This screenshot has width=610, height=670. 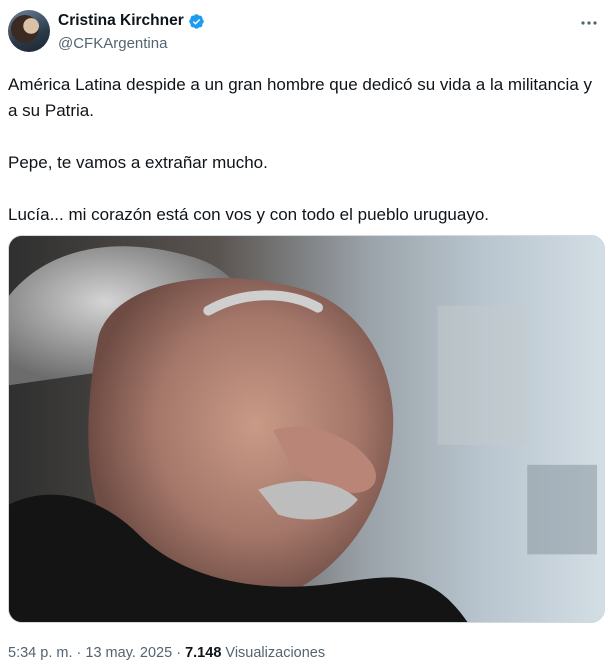 I want to click on author-name-row: Cristina Kirchner, so click(x=131, y=21).